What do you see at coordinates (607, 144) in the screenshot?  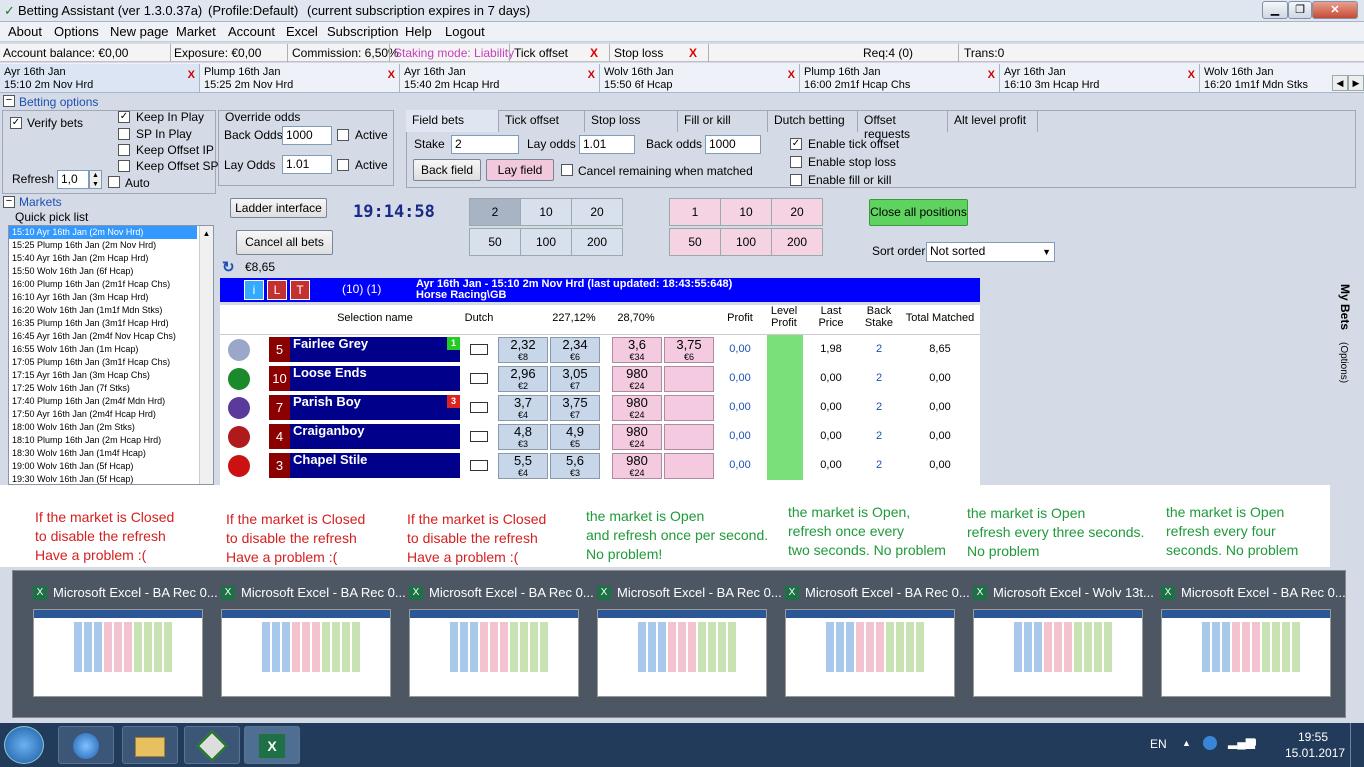 I see `field-lay-odds-input: 1.01` at bounding box center [607, 144].